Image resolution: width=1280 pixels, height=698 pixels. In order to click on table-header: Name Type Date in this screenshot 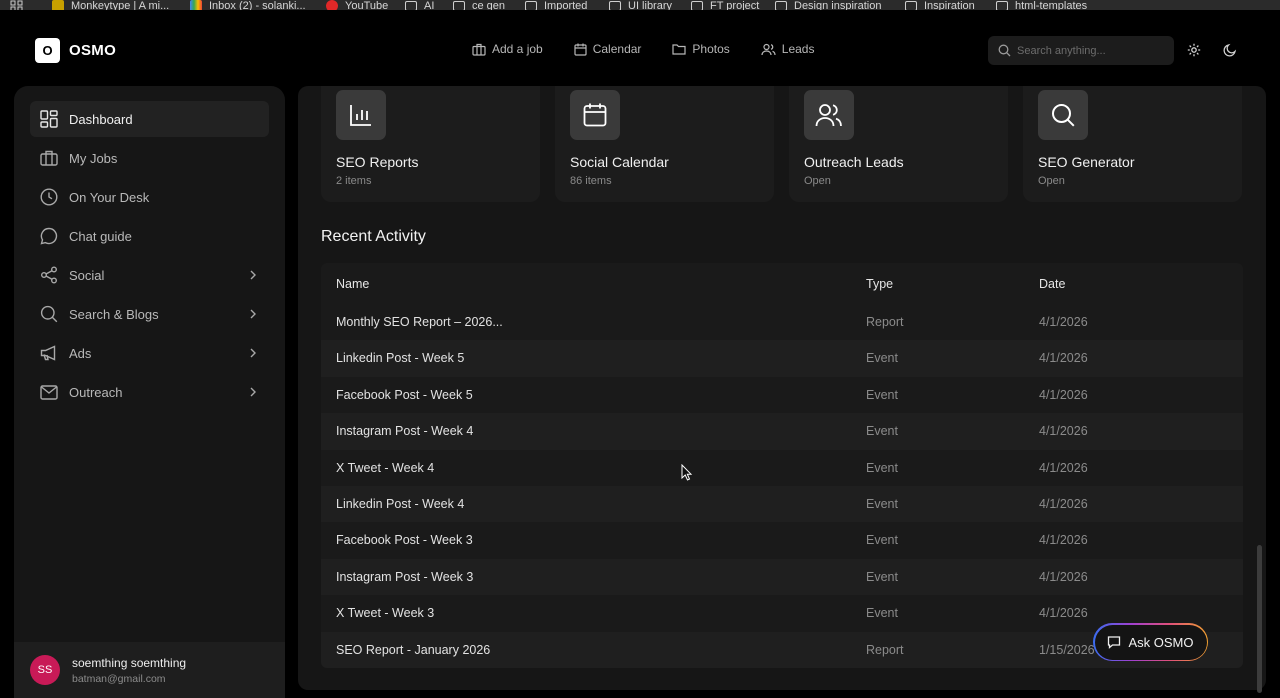, I will do `click(782, 283)`.